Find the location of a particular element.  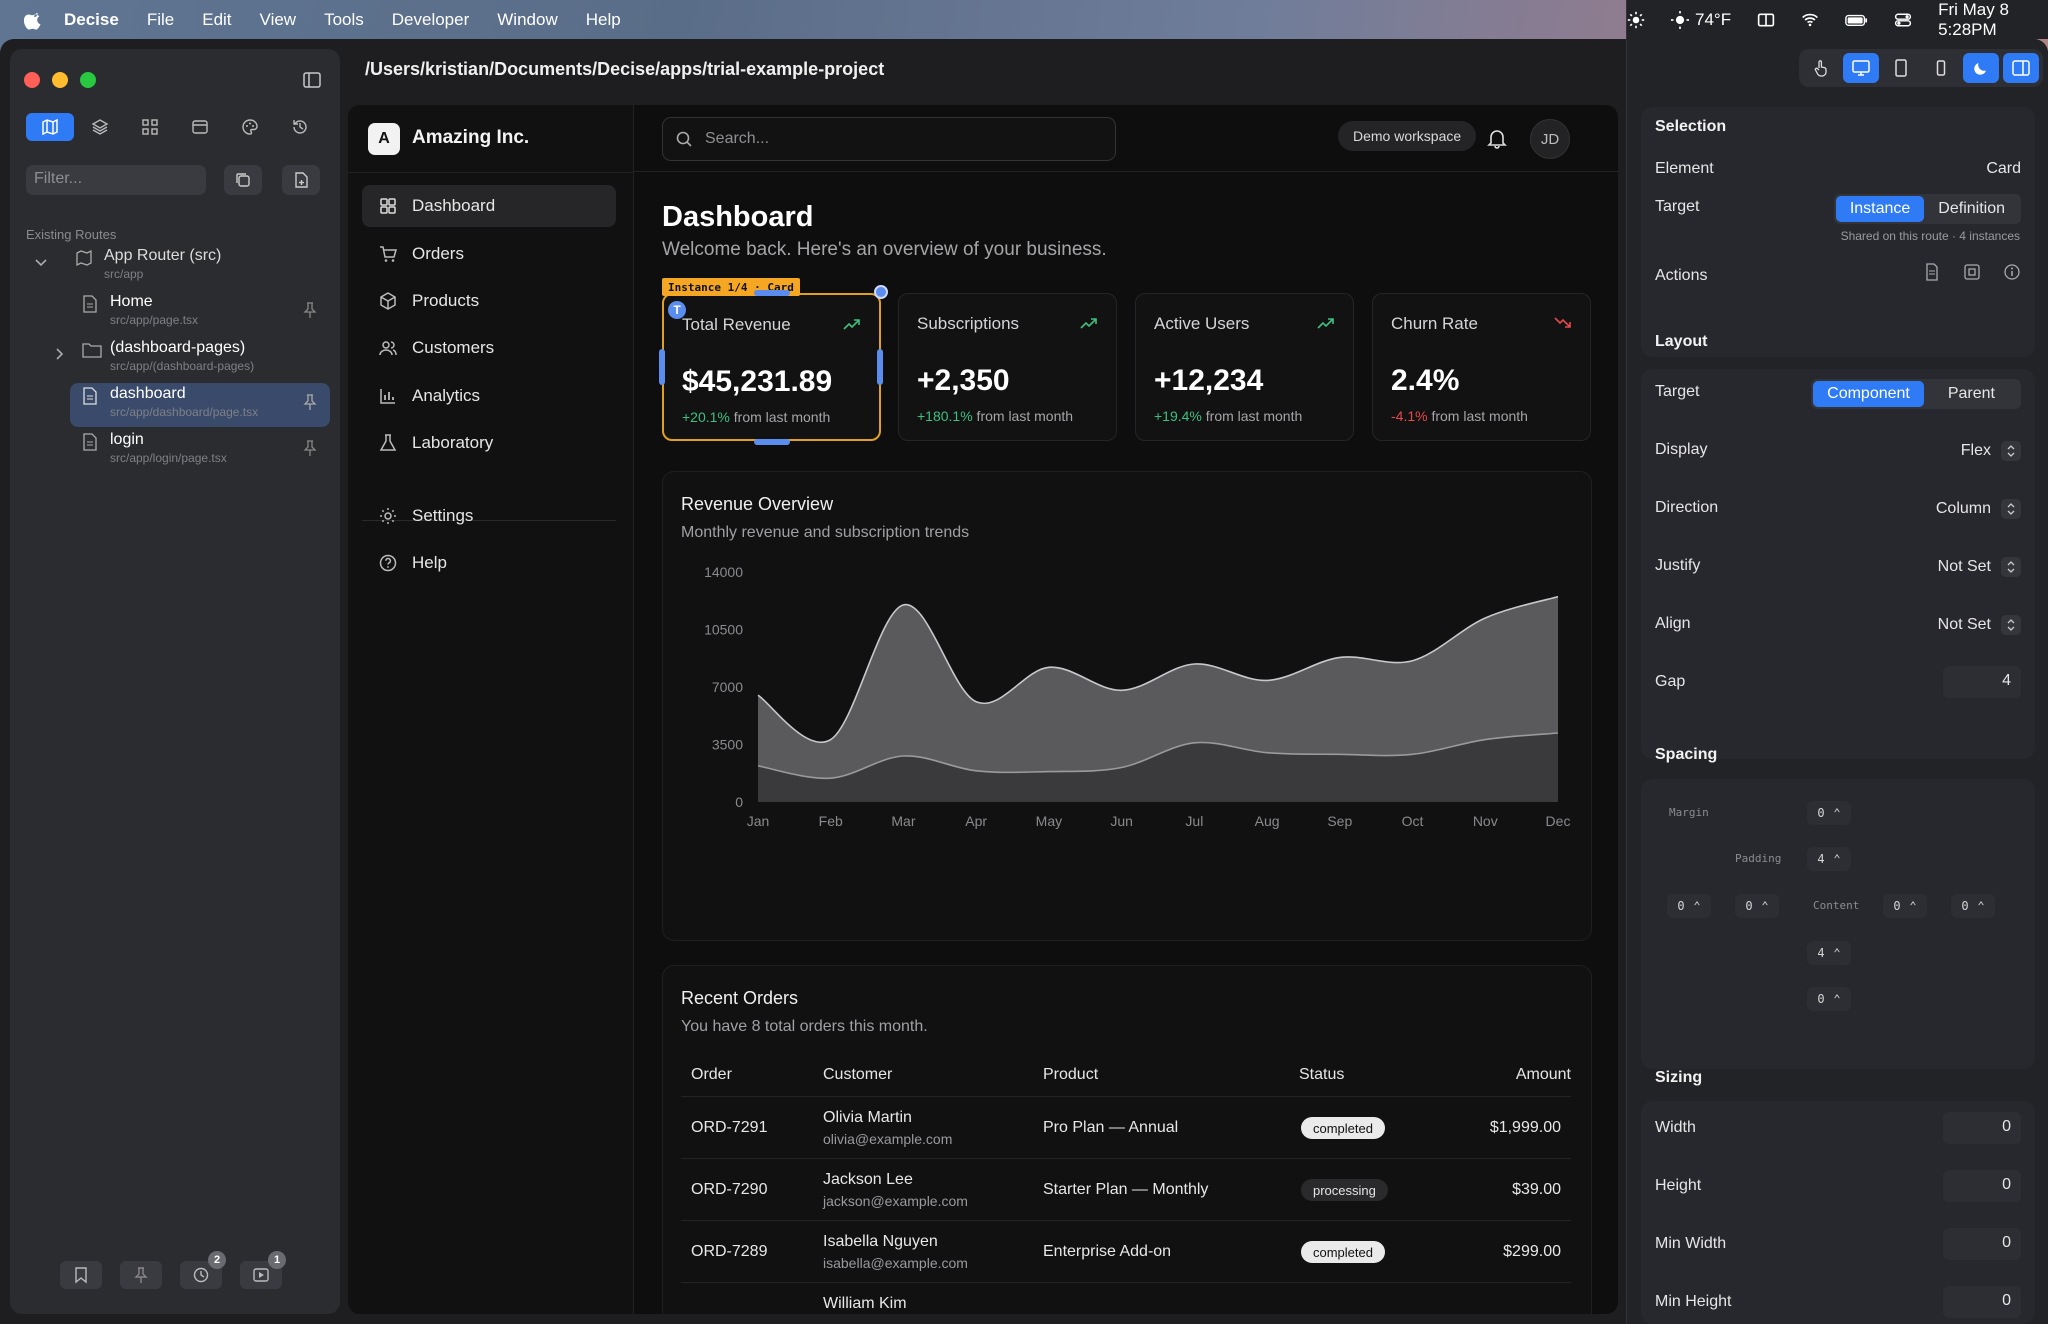

weather-widget: 74°F is located at coordinates (1701, 20).